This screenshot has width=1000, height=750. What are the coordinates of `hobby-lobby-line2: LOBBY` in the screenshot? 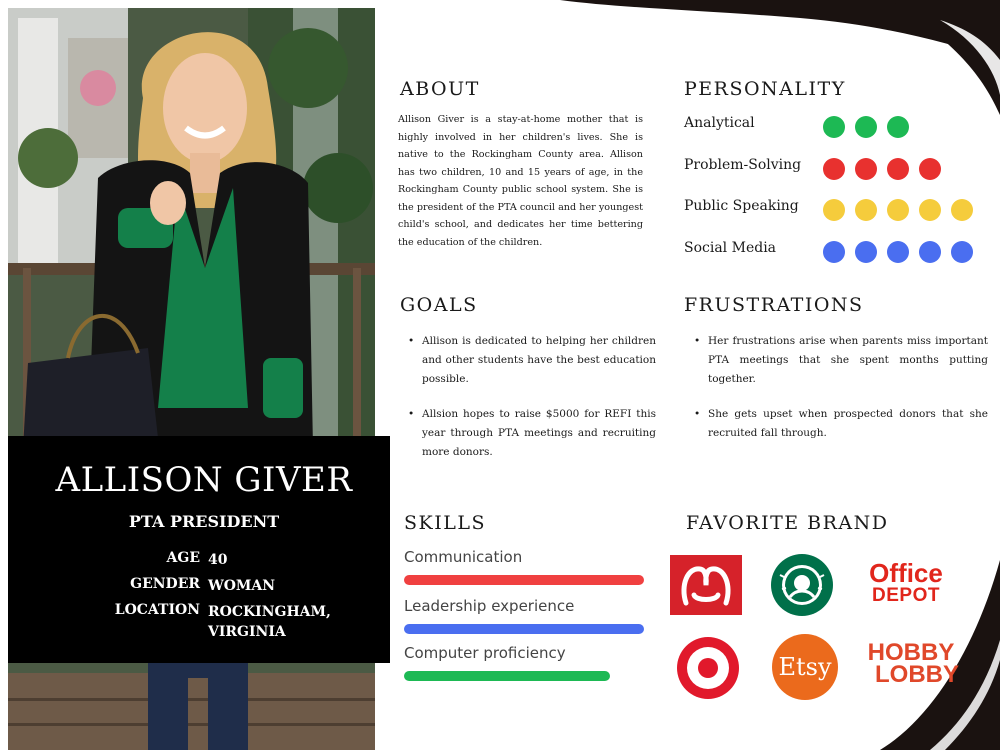 It's located at (917, 674).